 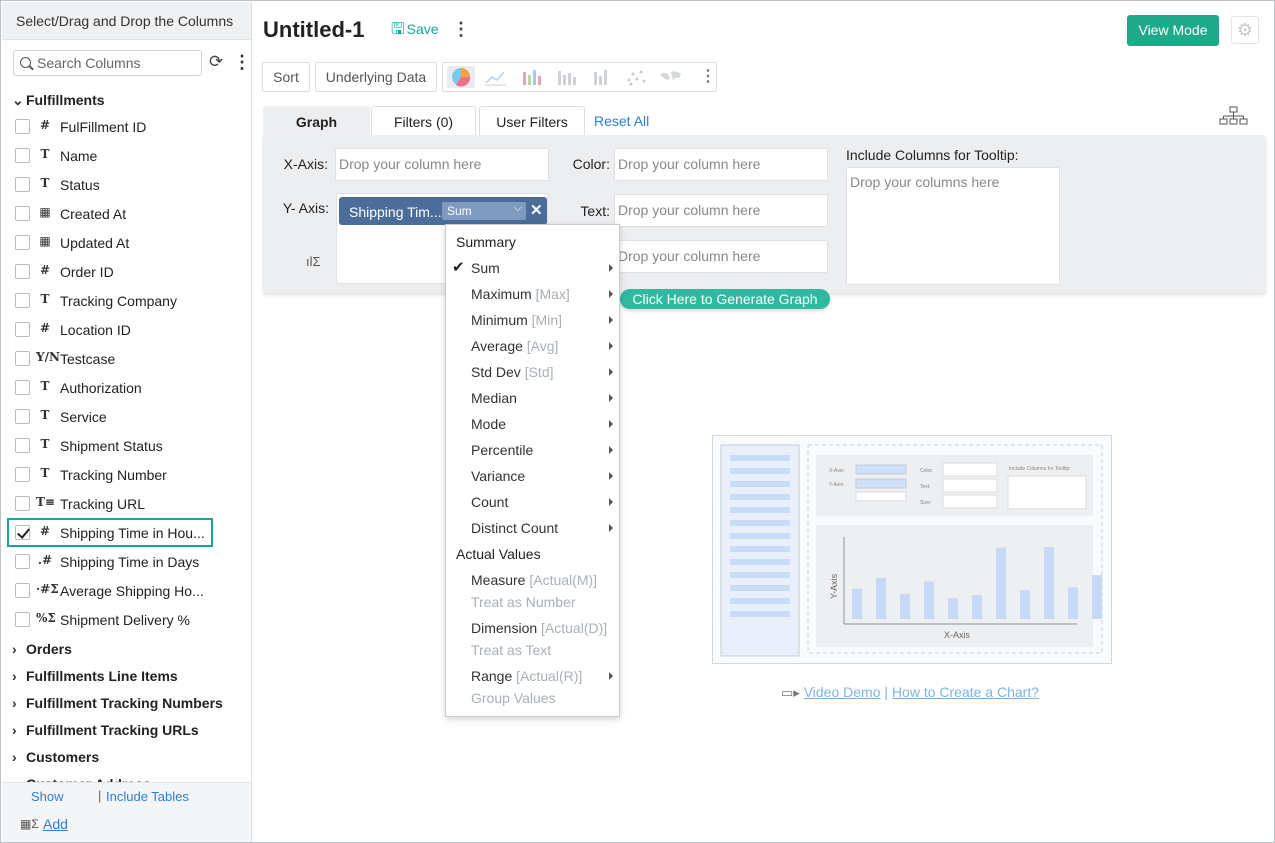 What do you see at coordinates (117, 63) in the screenshot?
I see `search-input` at bounding box center [117, 63].